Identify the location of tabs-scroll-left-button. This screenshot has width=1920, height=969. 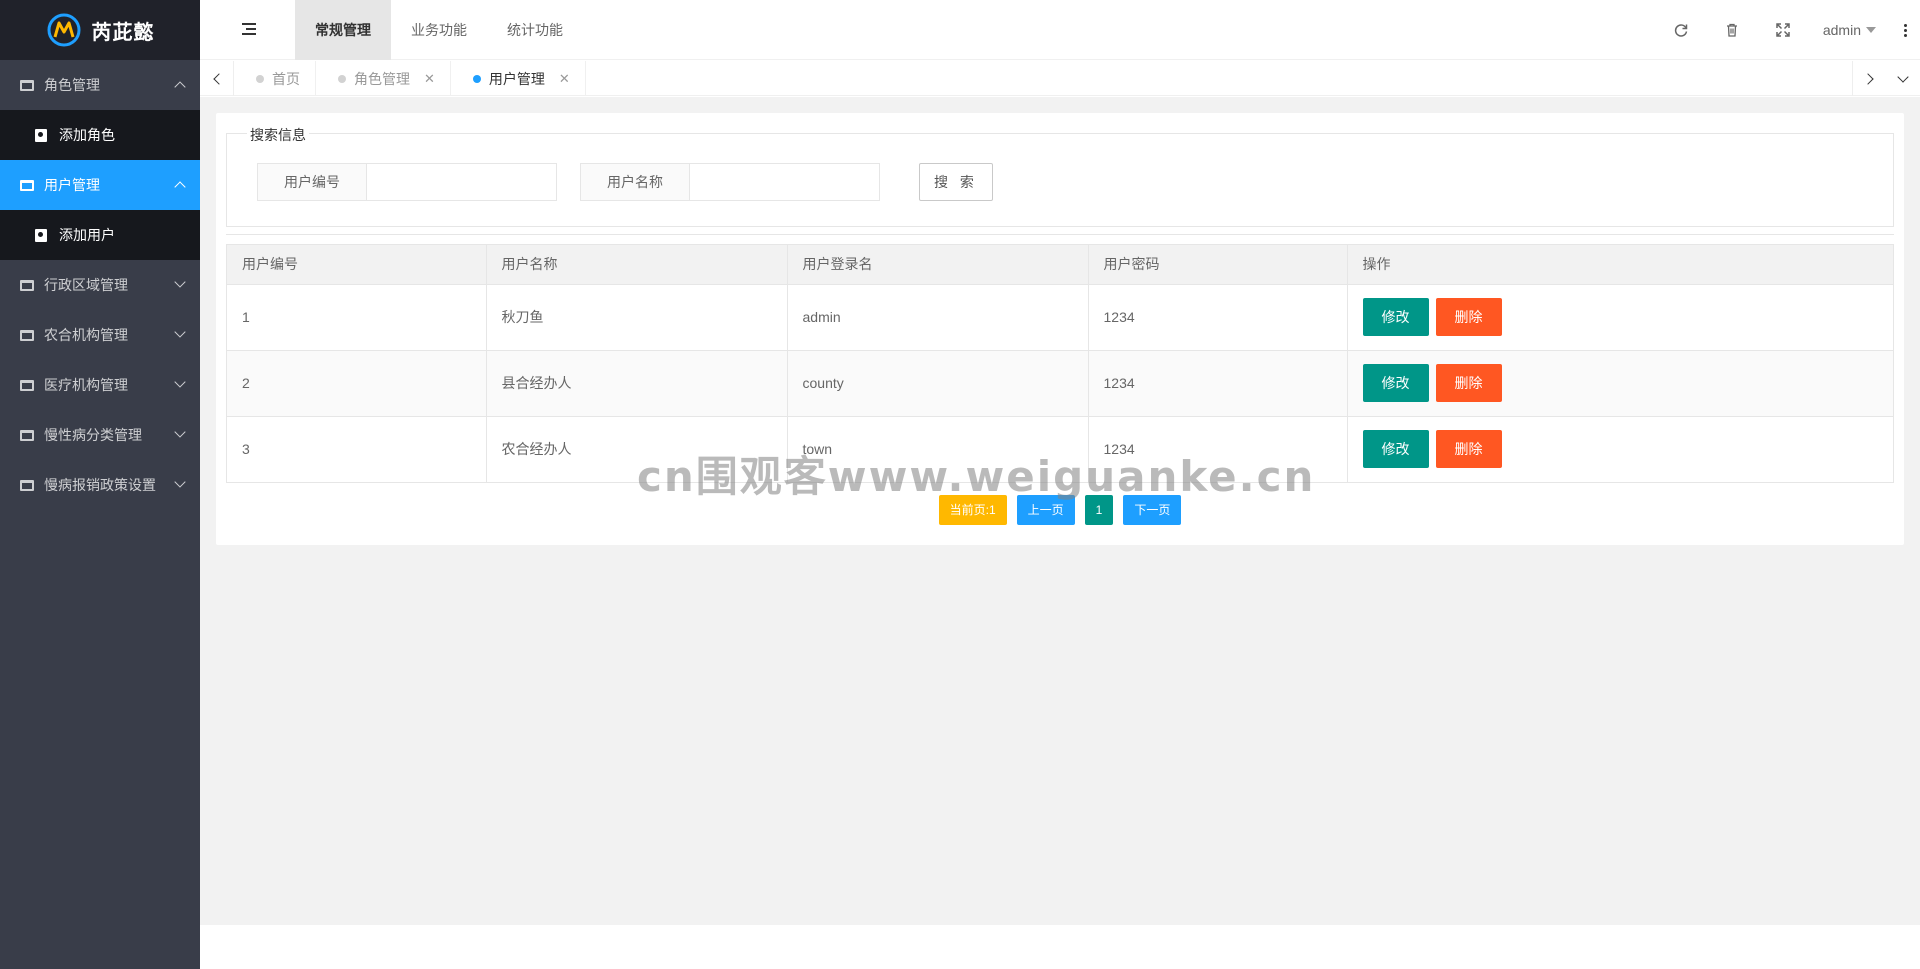
(217, 78).